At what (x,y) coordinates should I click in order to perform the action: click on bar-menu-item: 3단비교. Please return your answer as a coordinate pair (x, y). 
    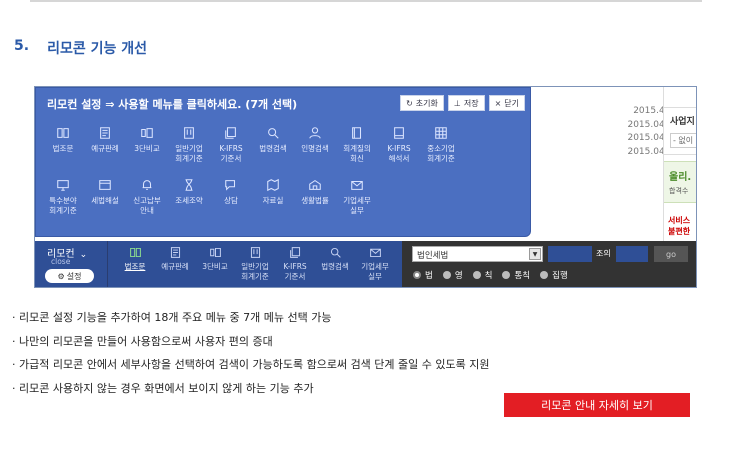
    Looking at the image, I should click on (215, 263).